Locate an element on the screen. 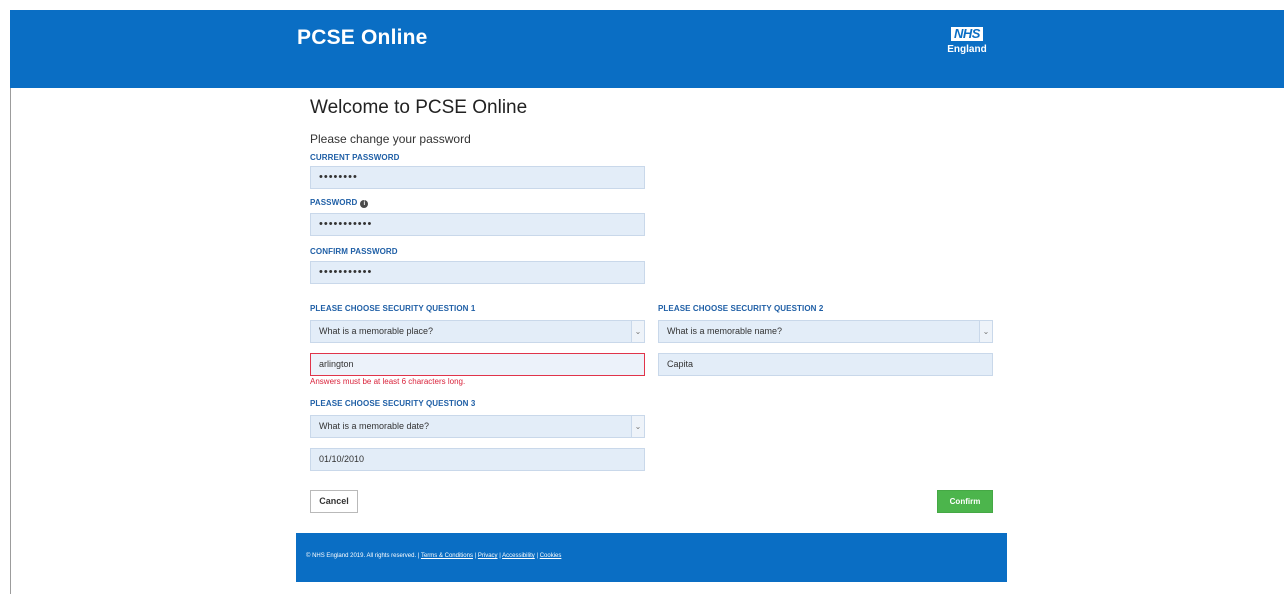 The height and width of the screenshot is (594, 1284). security-question-1-label: PLEASE CHOOSE SECURITY QUESTION 1 is located at coordinates (393, 308).